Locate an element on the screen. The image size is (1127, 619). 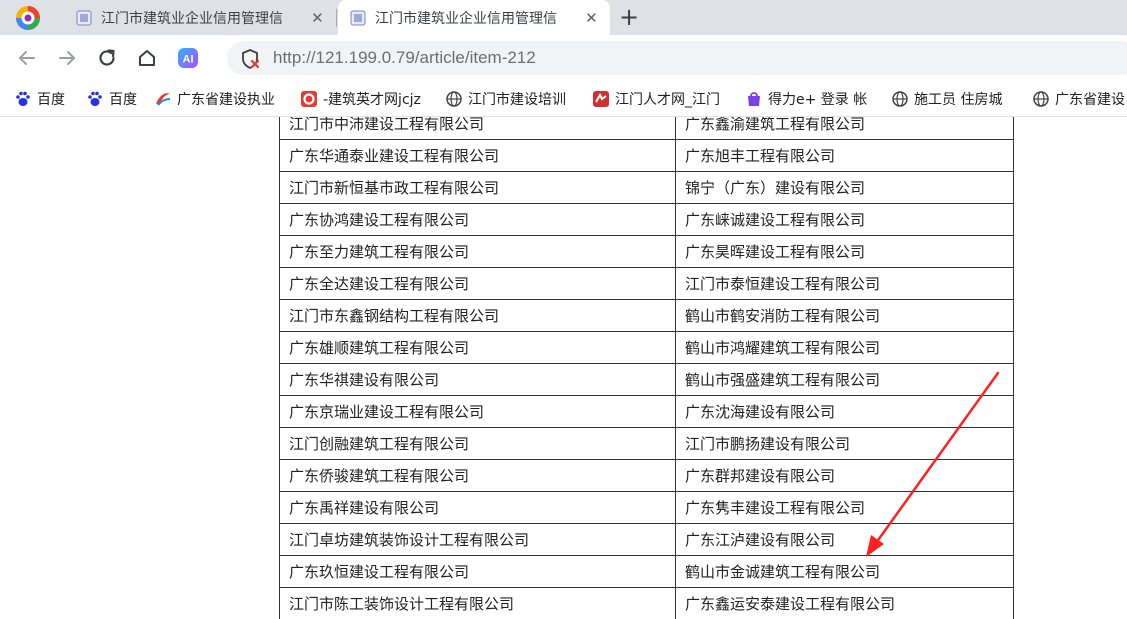
swoosh-icon is located at coordinates (163, 99).